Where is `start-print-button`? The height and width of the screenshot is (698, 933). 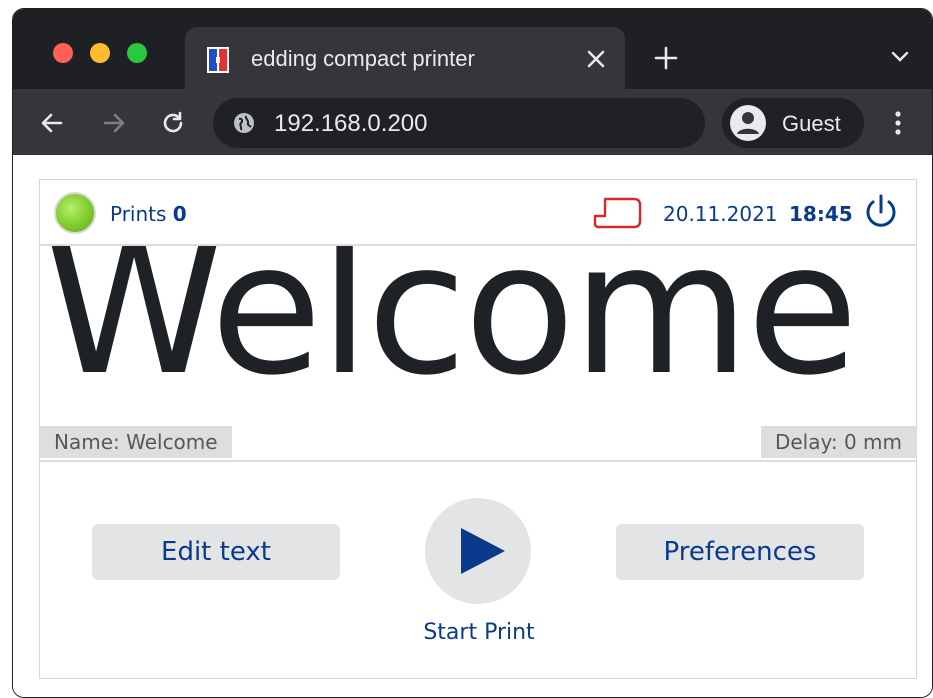
start-print-button is located at coordinates (478, 551).